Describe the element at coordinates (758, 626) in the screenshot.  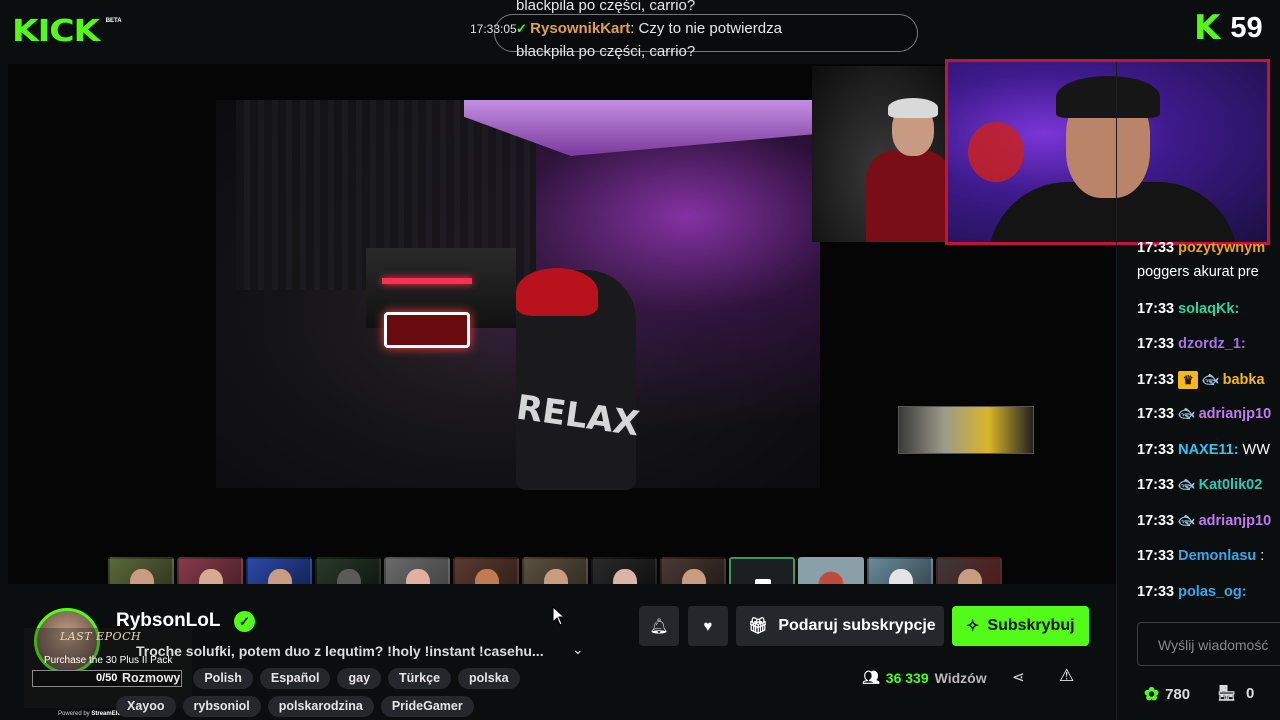
I see `gift-icon: 🎁︎` at that location.